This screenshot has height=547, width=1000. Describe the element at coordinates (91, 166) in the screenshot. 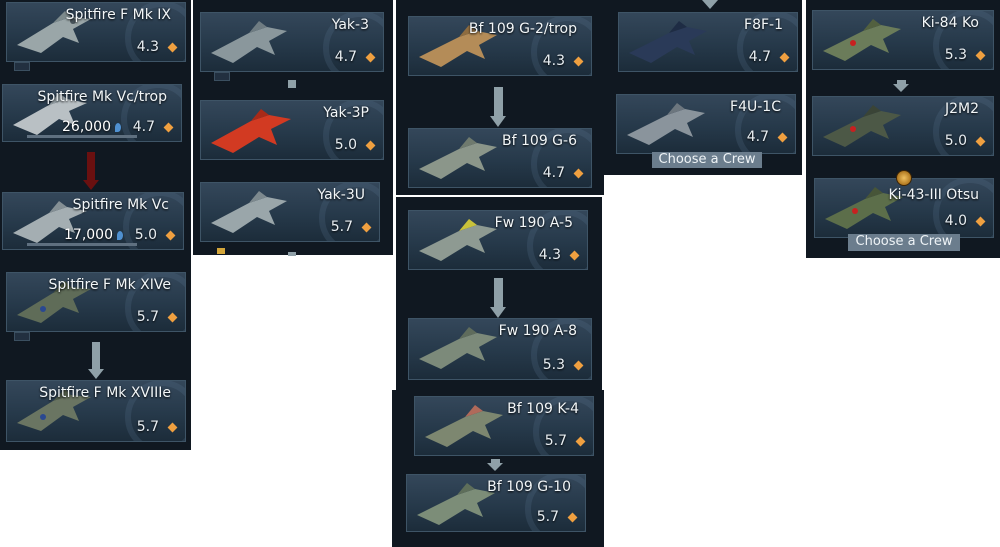

I see `arrow-spitfire-vc` at that location.